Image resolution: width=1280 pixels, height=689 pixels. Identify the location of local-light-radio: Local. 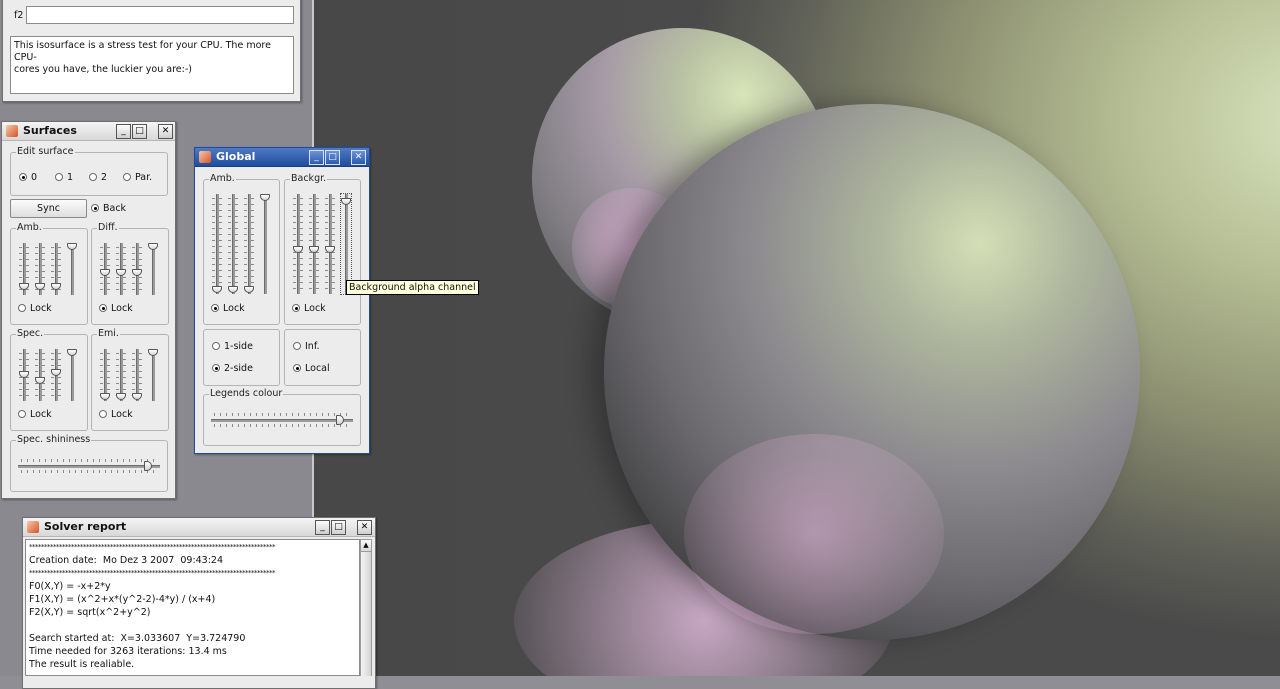
(311, 368).